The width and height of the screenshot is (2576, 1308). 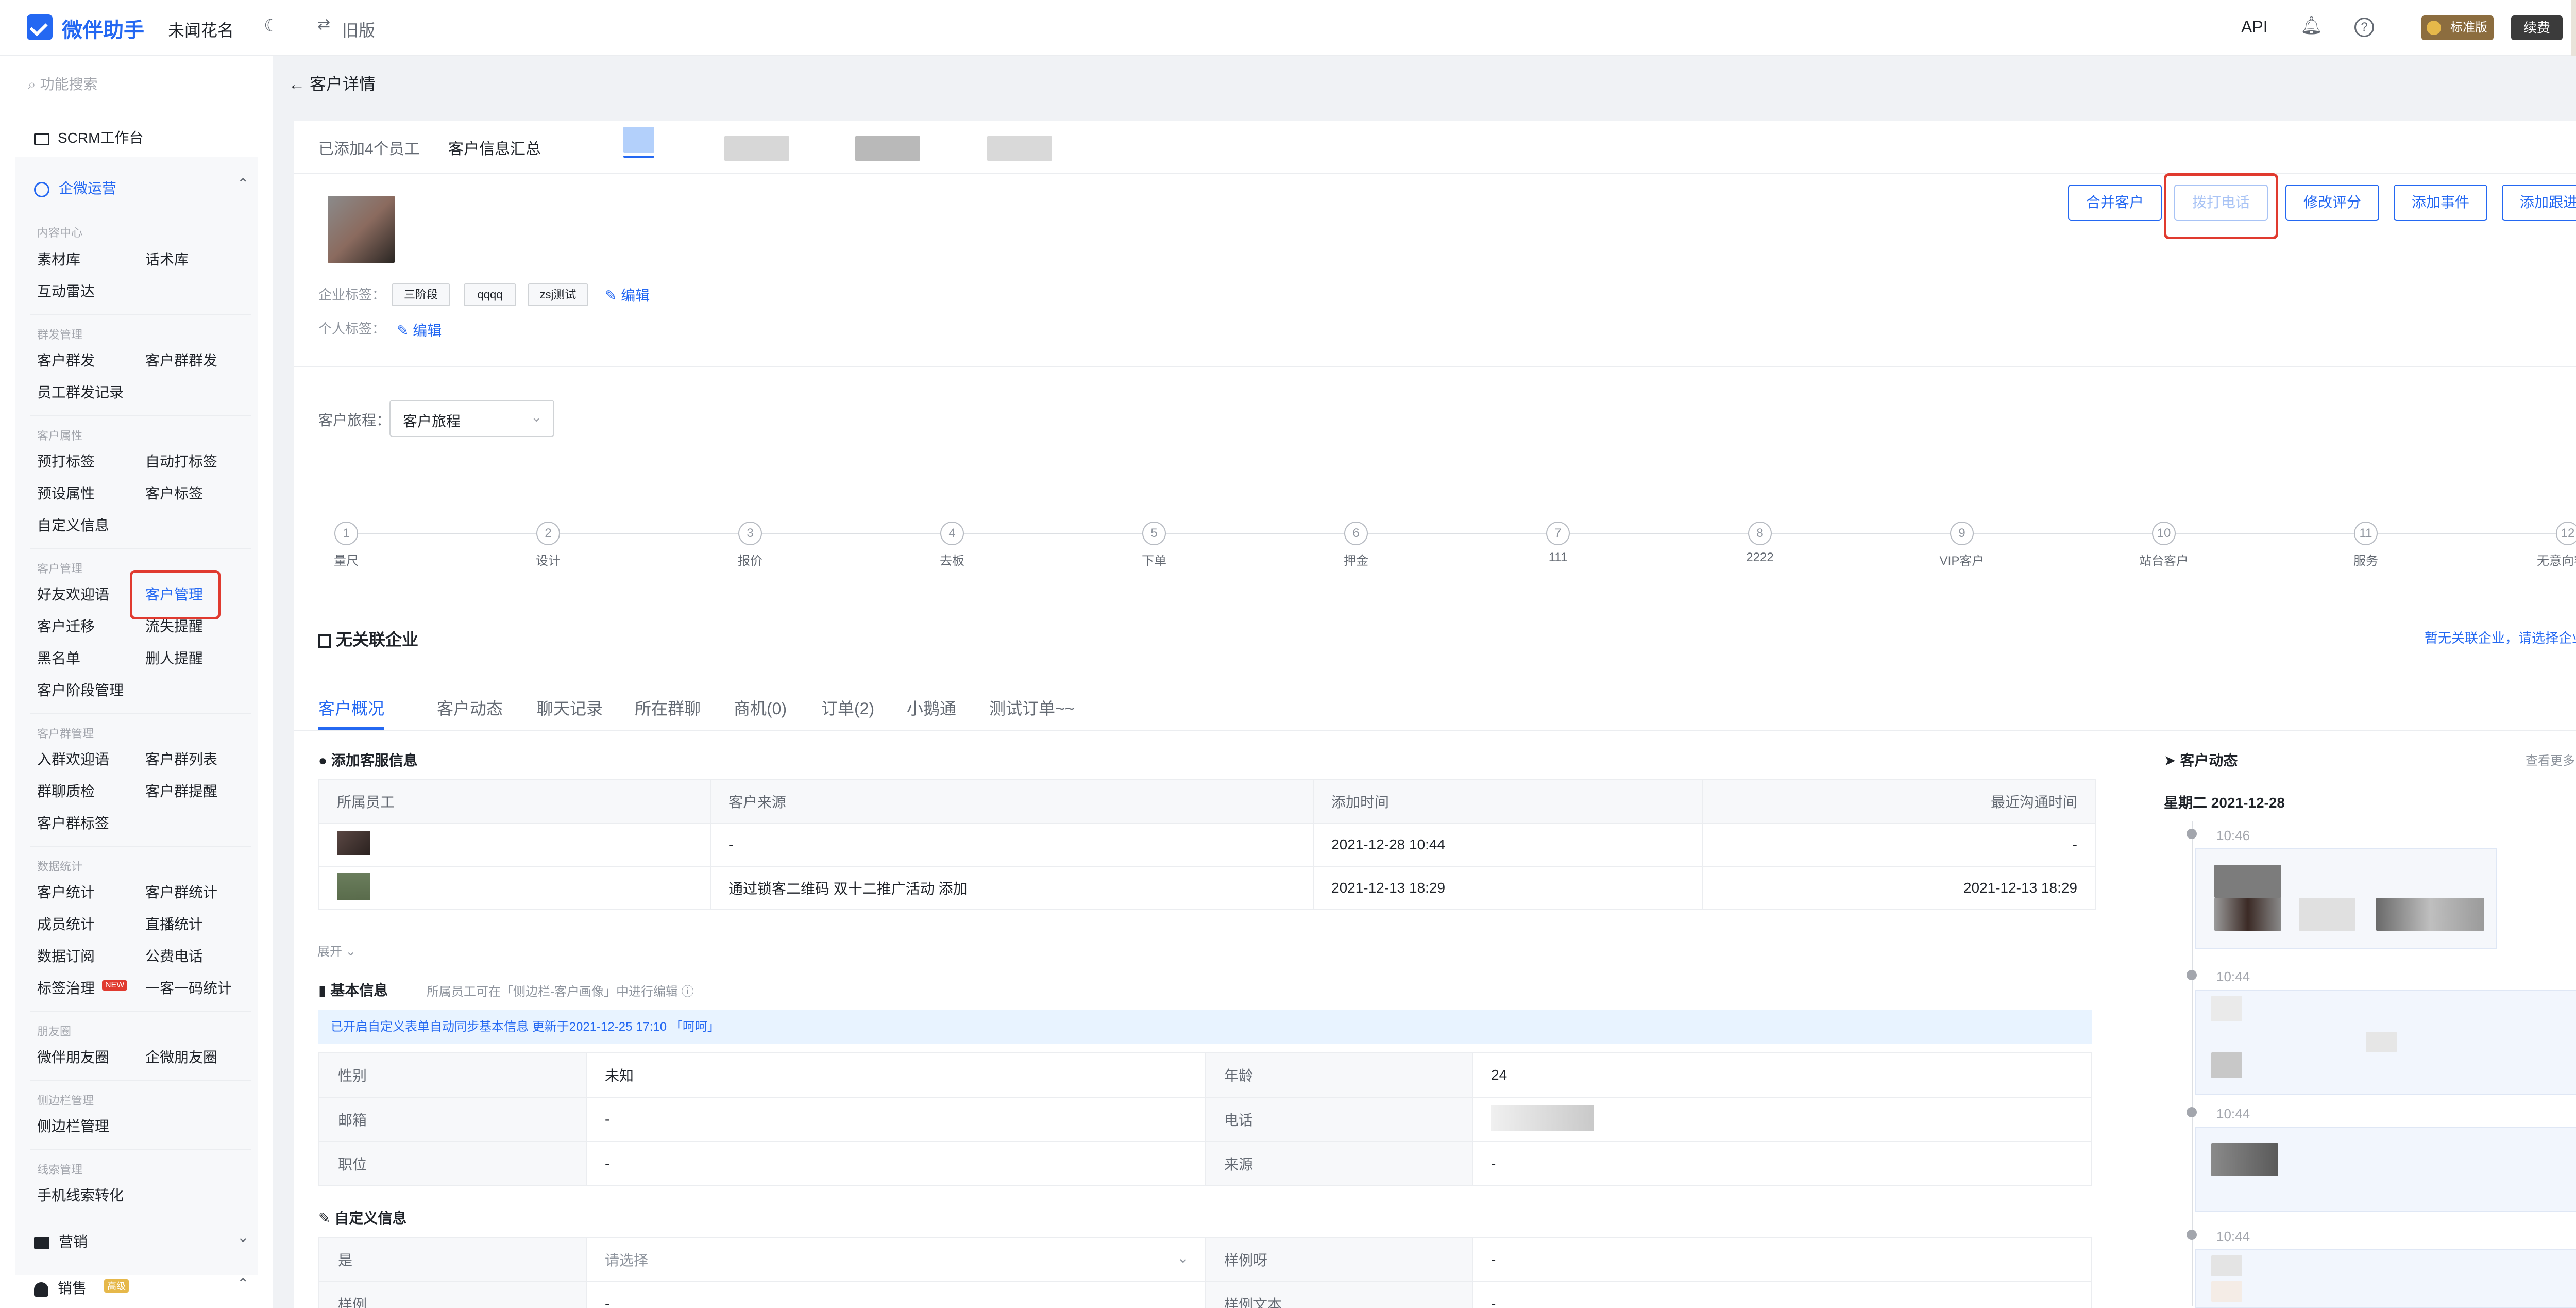 I want to click on journey-step-circle: 5, so click(x=1154, y=533).